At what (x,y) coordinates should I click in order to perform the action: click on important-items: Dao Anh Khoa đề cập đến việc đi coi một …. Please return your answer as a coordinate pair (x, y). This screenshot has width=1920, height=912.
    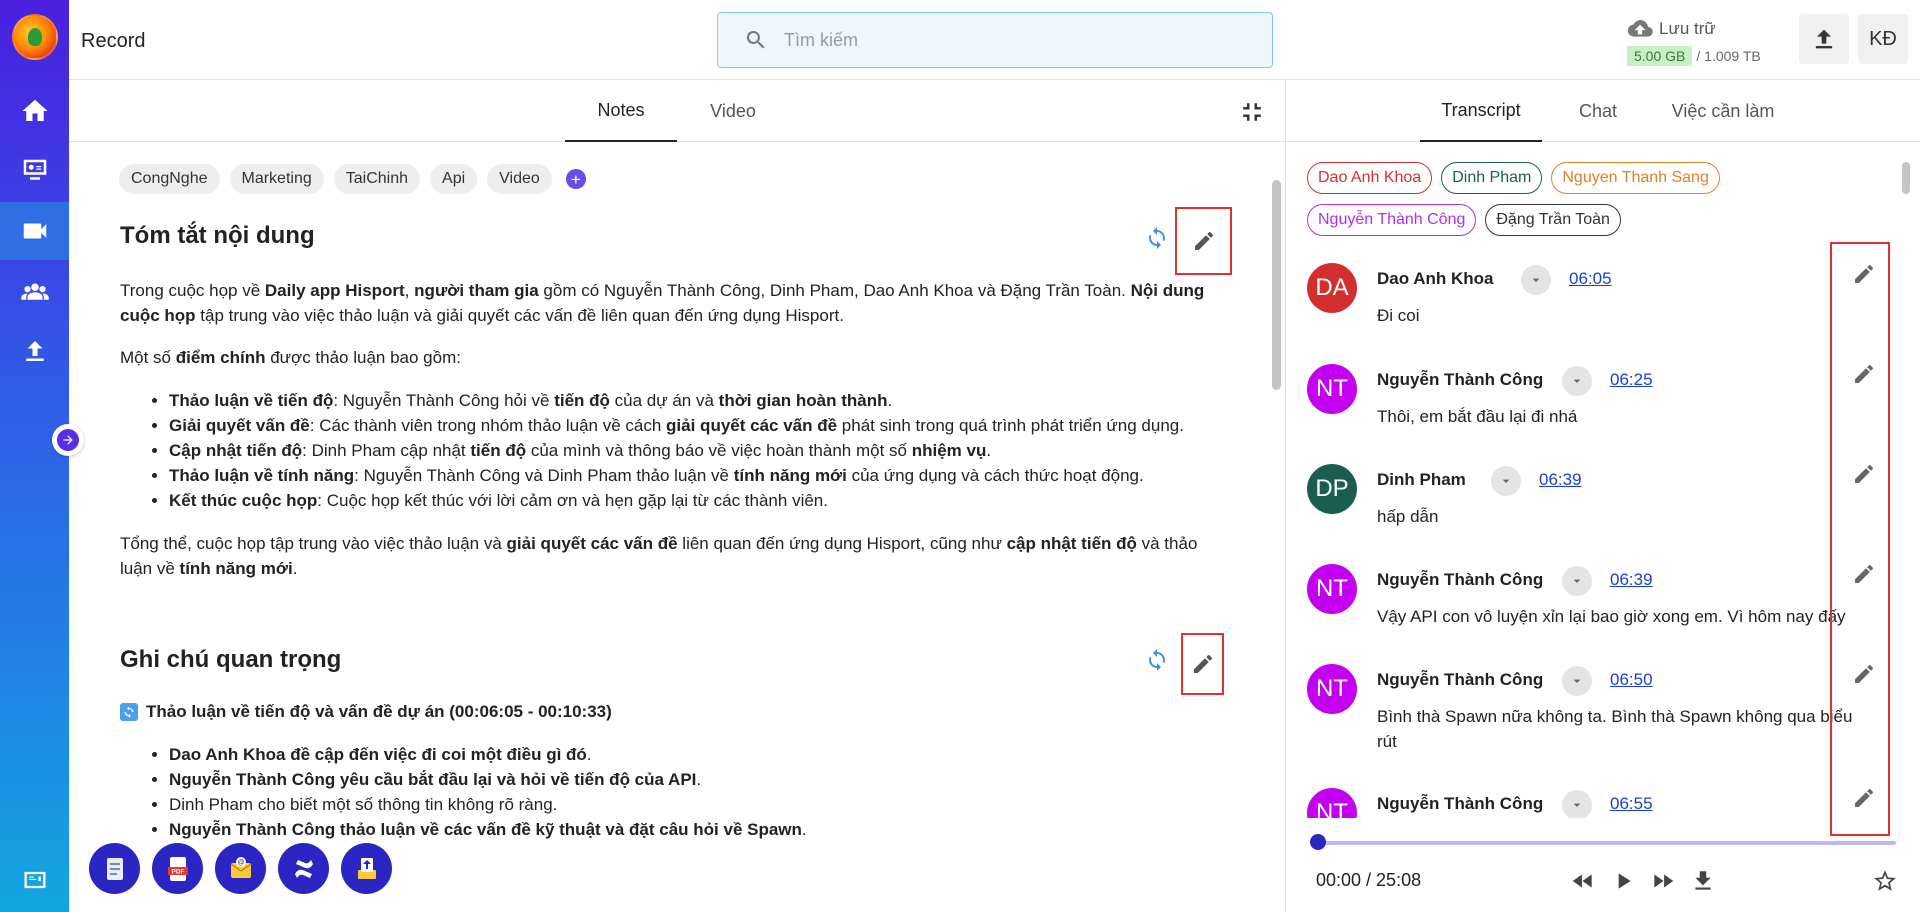
    Looking at the image, I should click on (699, 792).